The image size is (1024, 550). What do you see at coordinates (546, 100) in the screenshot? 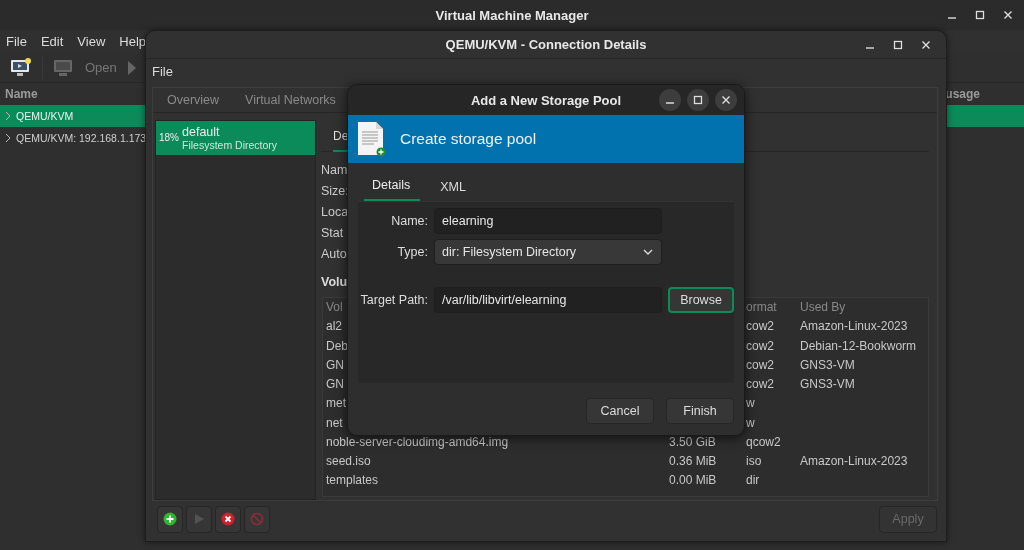
I see `dialog-title: Add a New Storage Pool` at bounding box center [546, 100].